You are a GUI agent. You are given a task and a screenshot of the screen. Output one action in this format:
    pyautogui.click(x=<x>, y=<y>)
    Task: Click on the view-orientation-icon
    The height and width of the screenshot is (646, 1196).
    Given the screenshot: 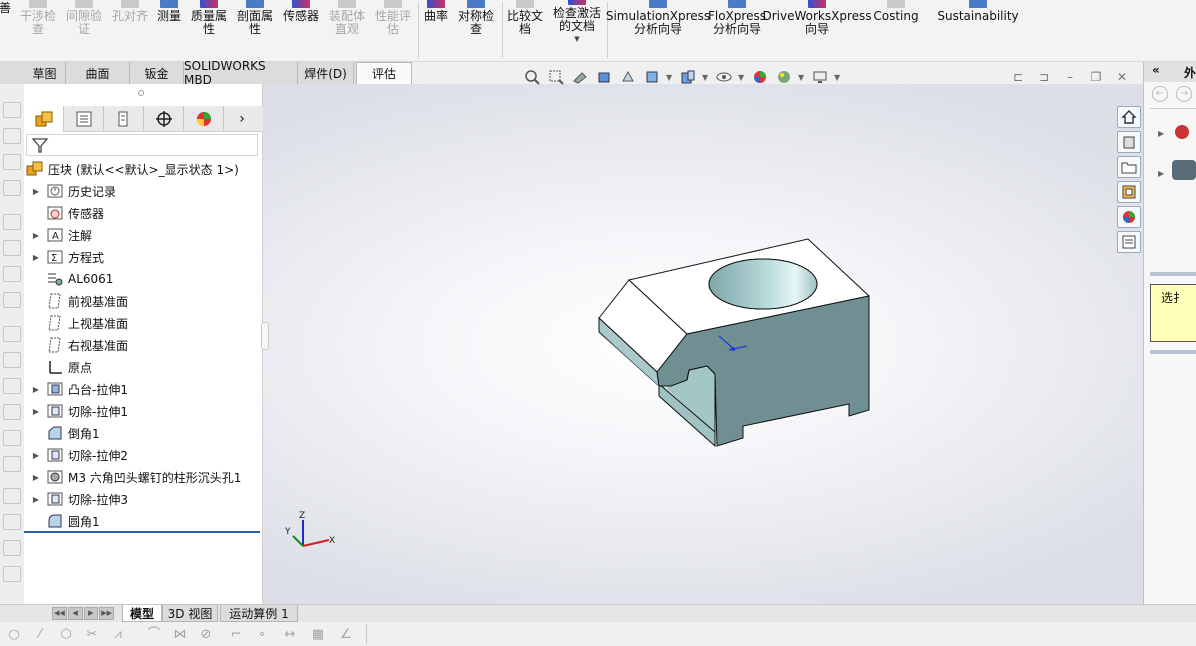 What is the action you would take?
    pyautogui.click(x=652, y=77)
    